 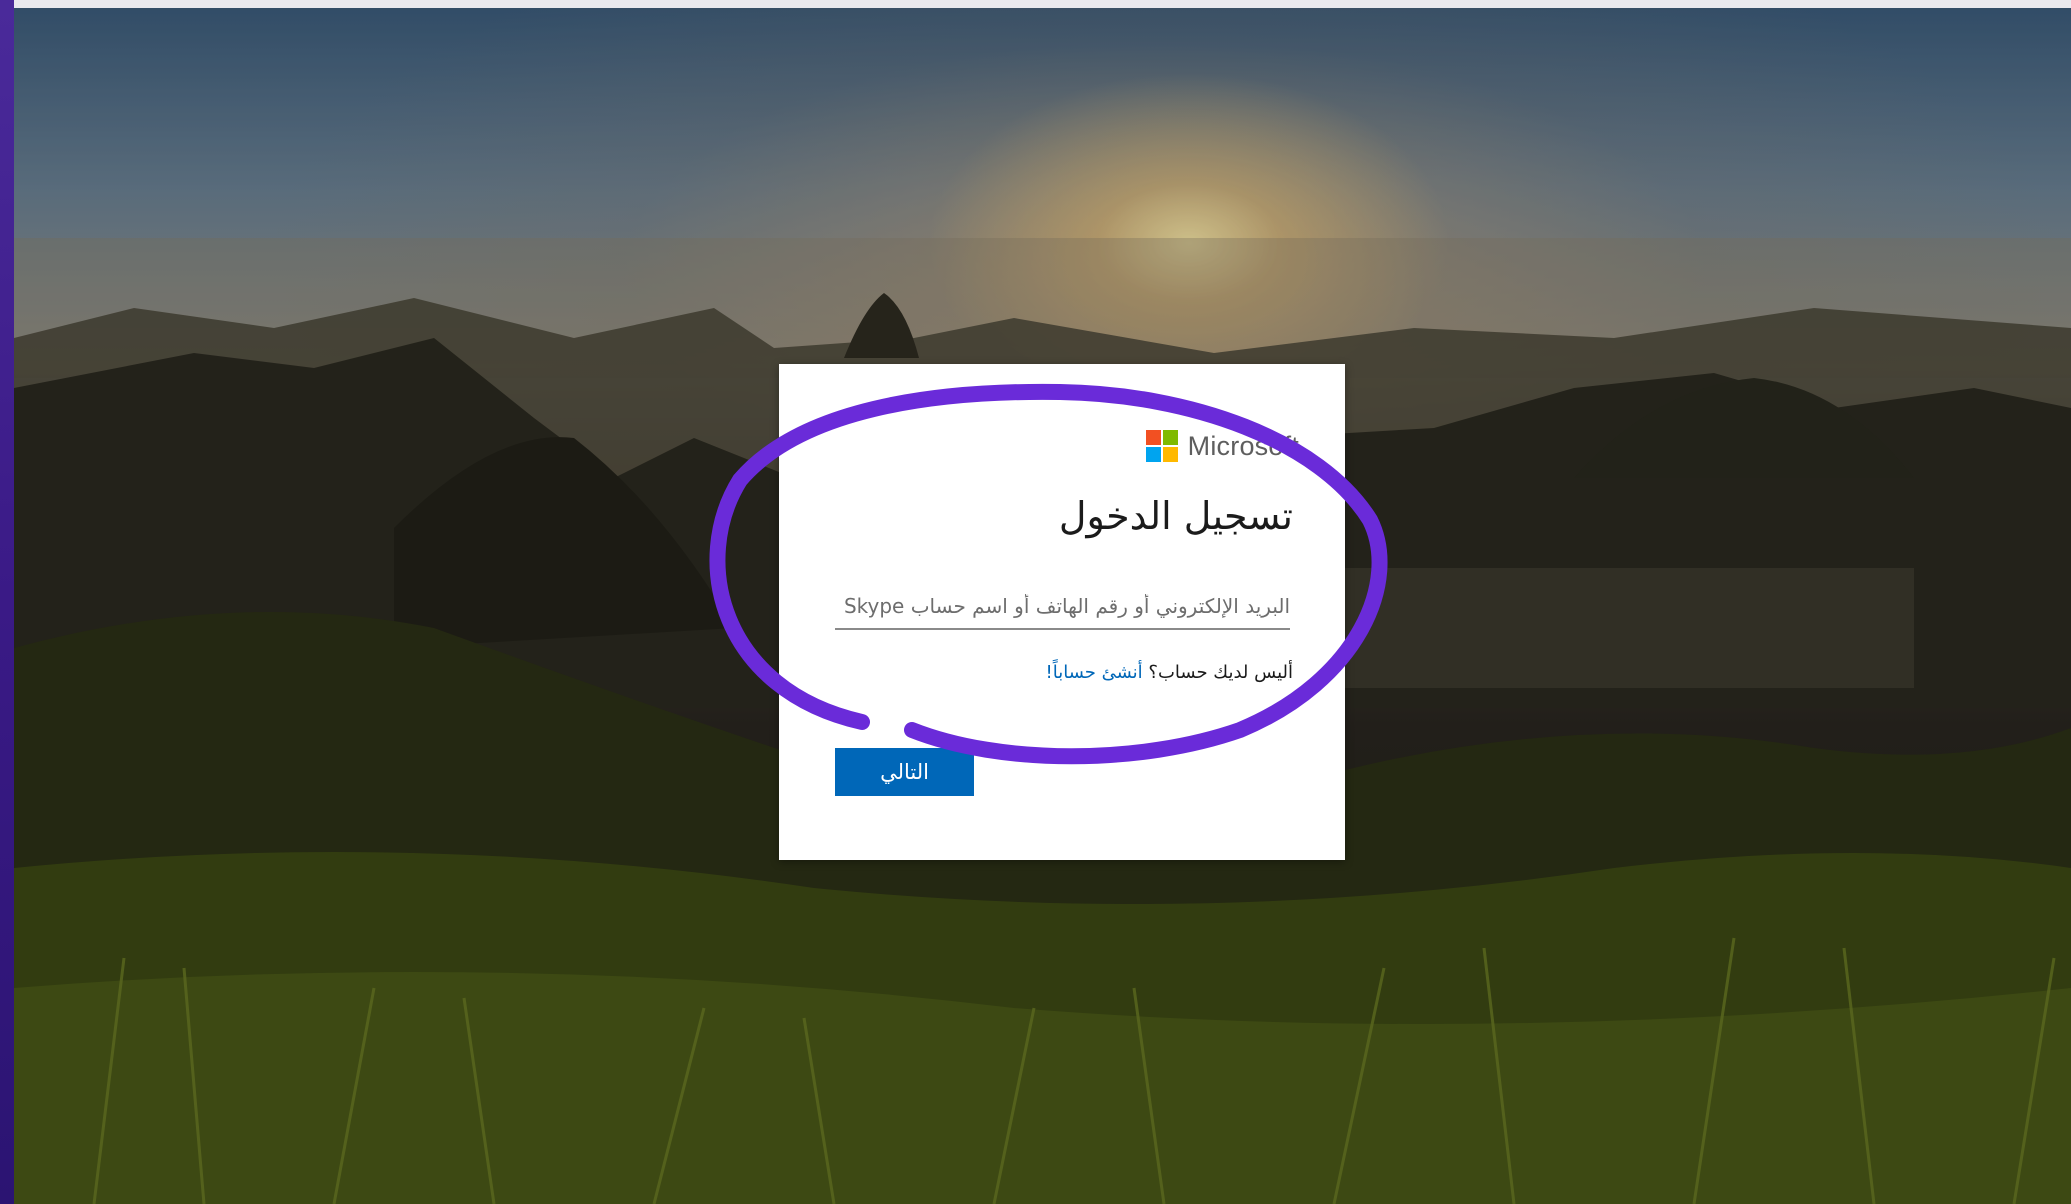 What do you see at coordinates (1062, 607) in the screenshot?
I see `account-input` at bounding box center [1062, 607].